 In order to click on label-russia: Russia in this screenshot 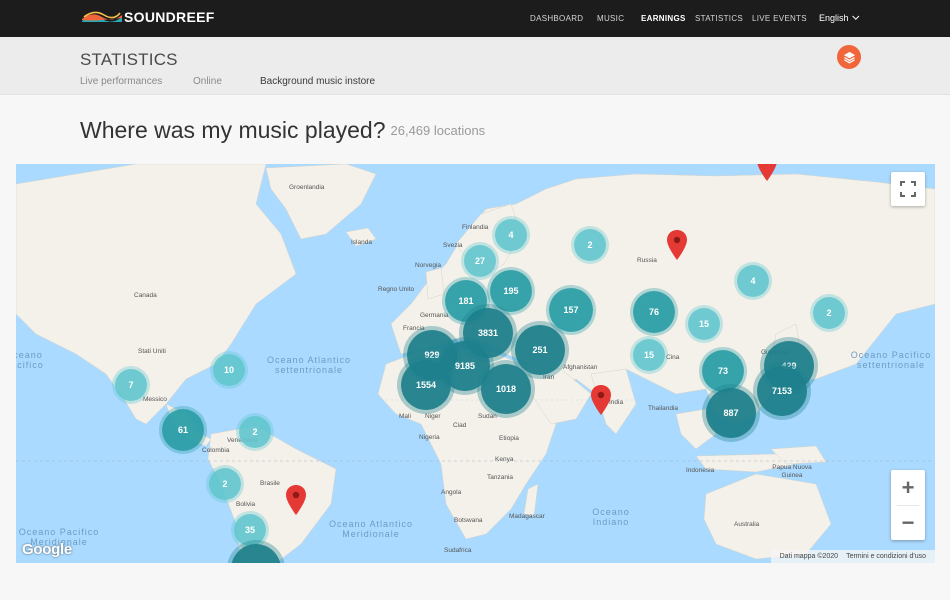, I will do `click(647, 260)`.